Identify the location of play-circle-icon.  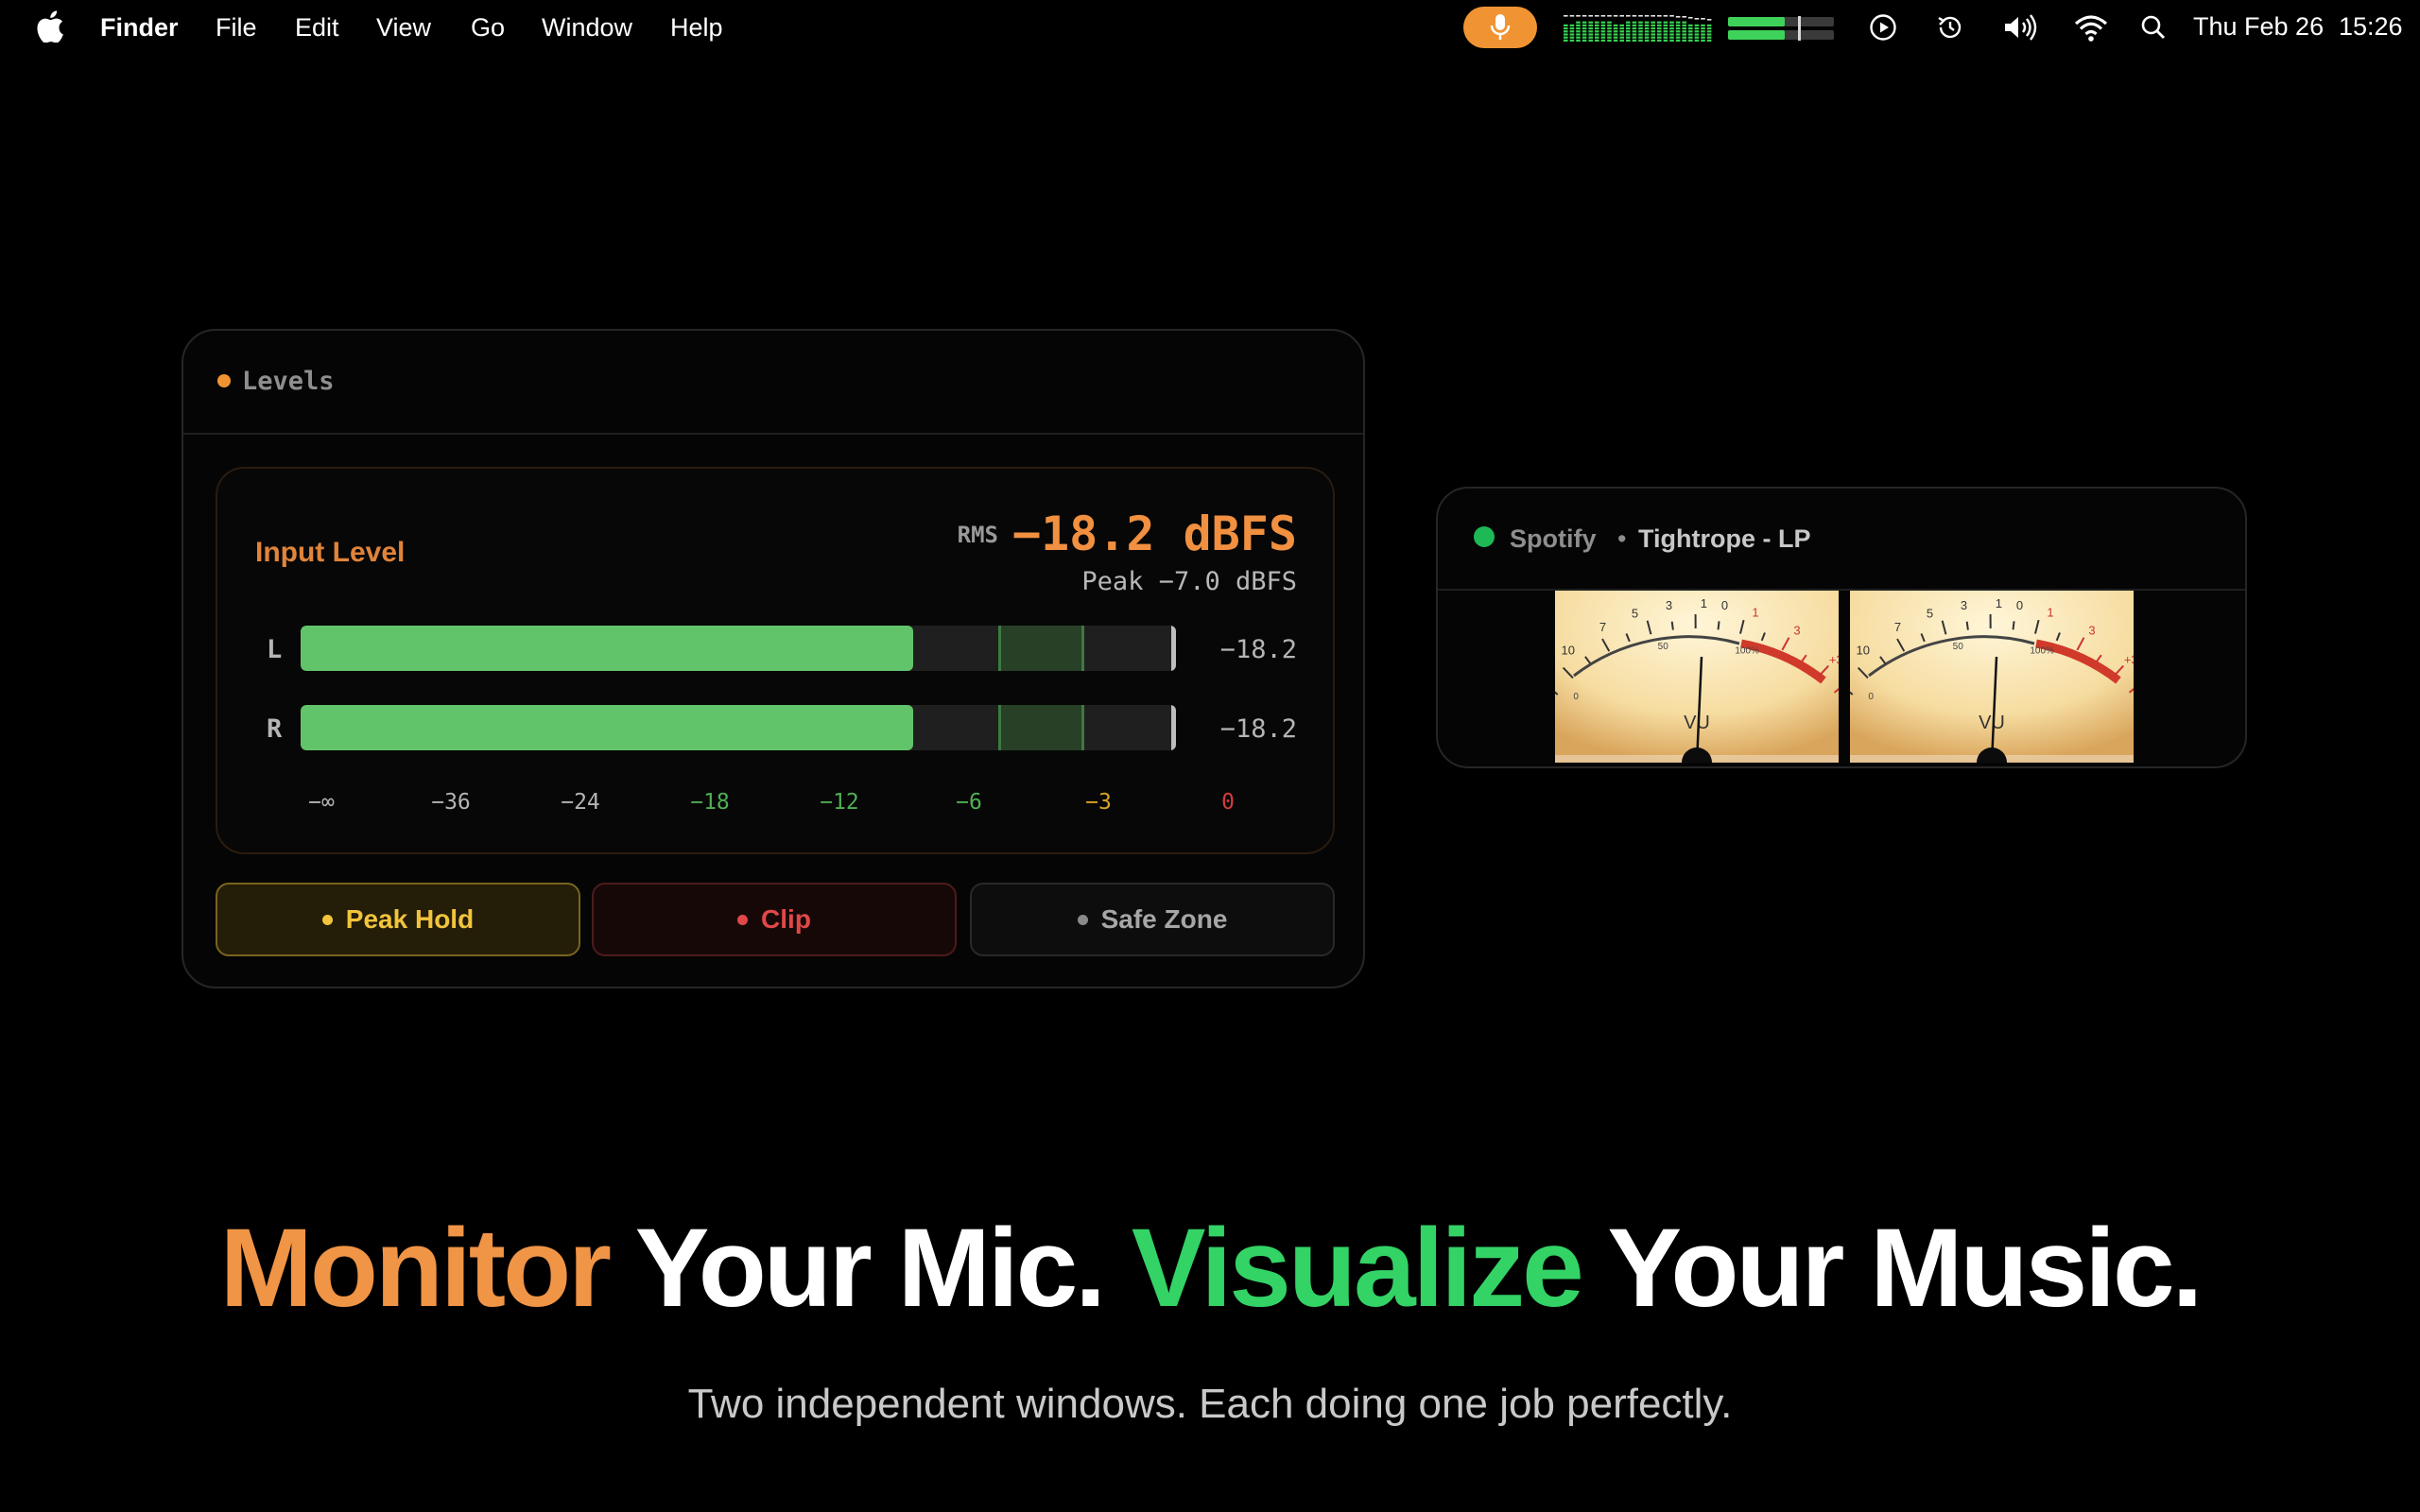
(1883, 27).